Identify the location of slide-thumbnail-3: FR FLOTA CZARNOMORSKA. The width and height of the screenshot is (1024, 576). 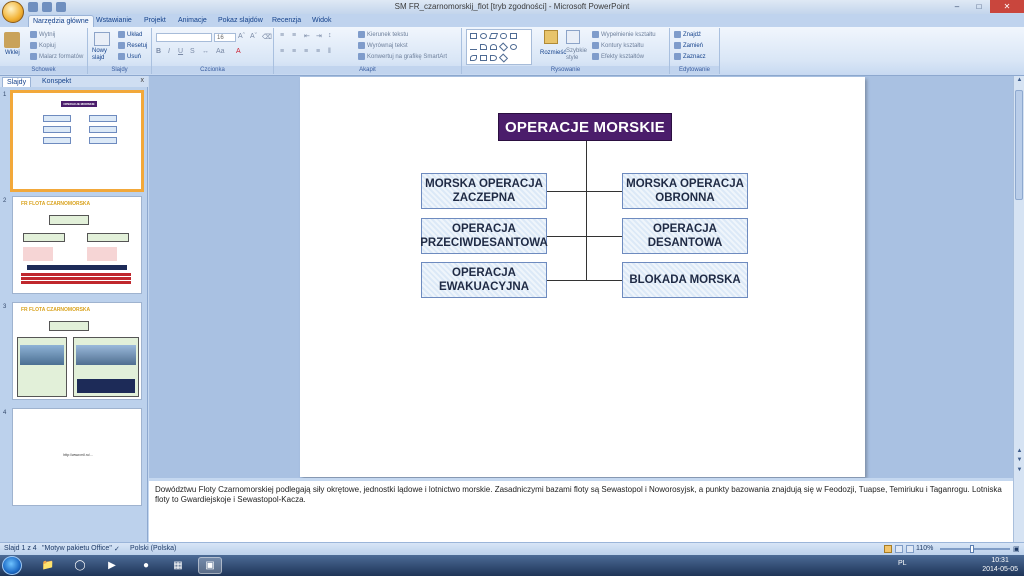
(77, 351).